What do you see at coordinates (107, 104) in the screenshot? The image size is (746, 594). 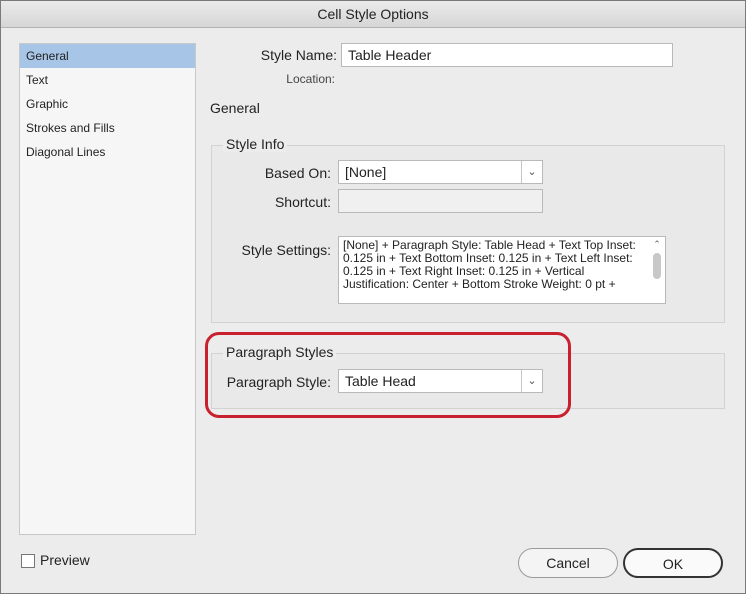 I see `sidebar-item-graphic: Graphic` at bounding box center [107, 104].